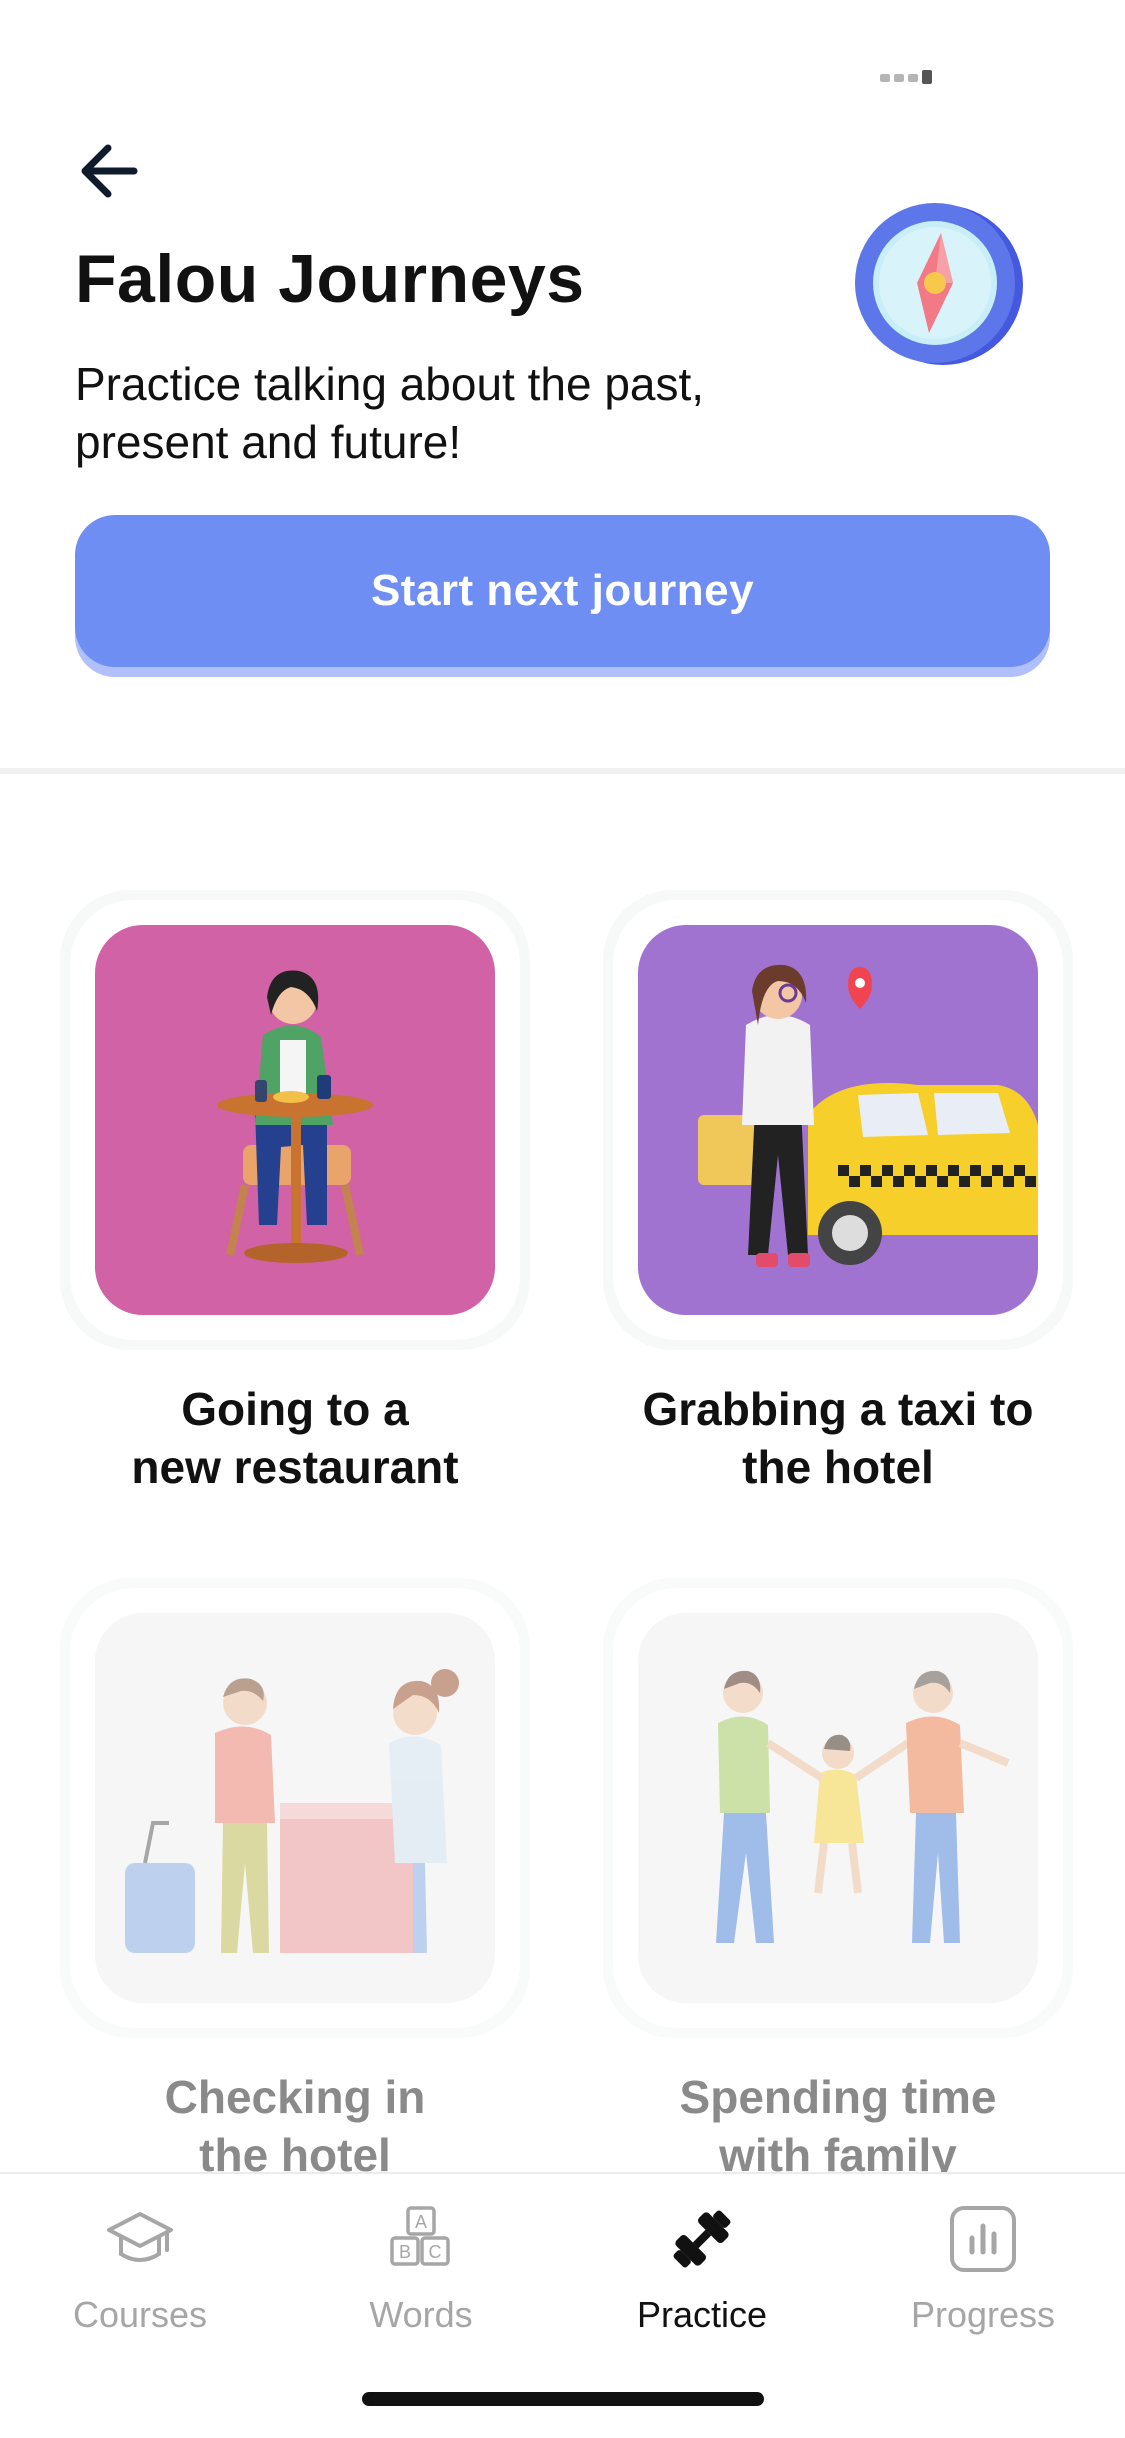 The image size is (1125, 2438). What do you see at coordinates (295, 1120) in the screenshot?
I see `restaurant-illustration` at bounding box center [295, 1120].